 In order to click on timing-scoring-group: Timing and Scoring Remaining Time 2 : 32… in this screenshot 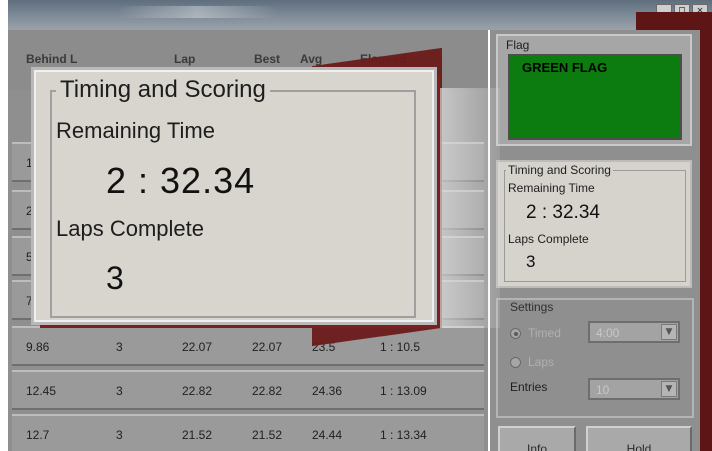, I will do `click(594, 224)`.